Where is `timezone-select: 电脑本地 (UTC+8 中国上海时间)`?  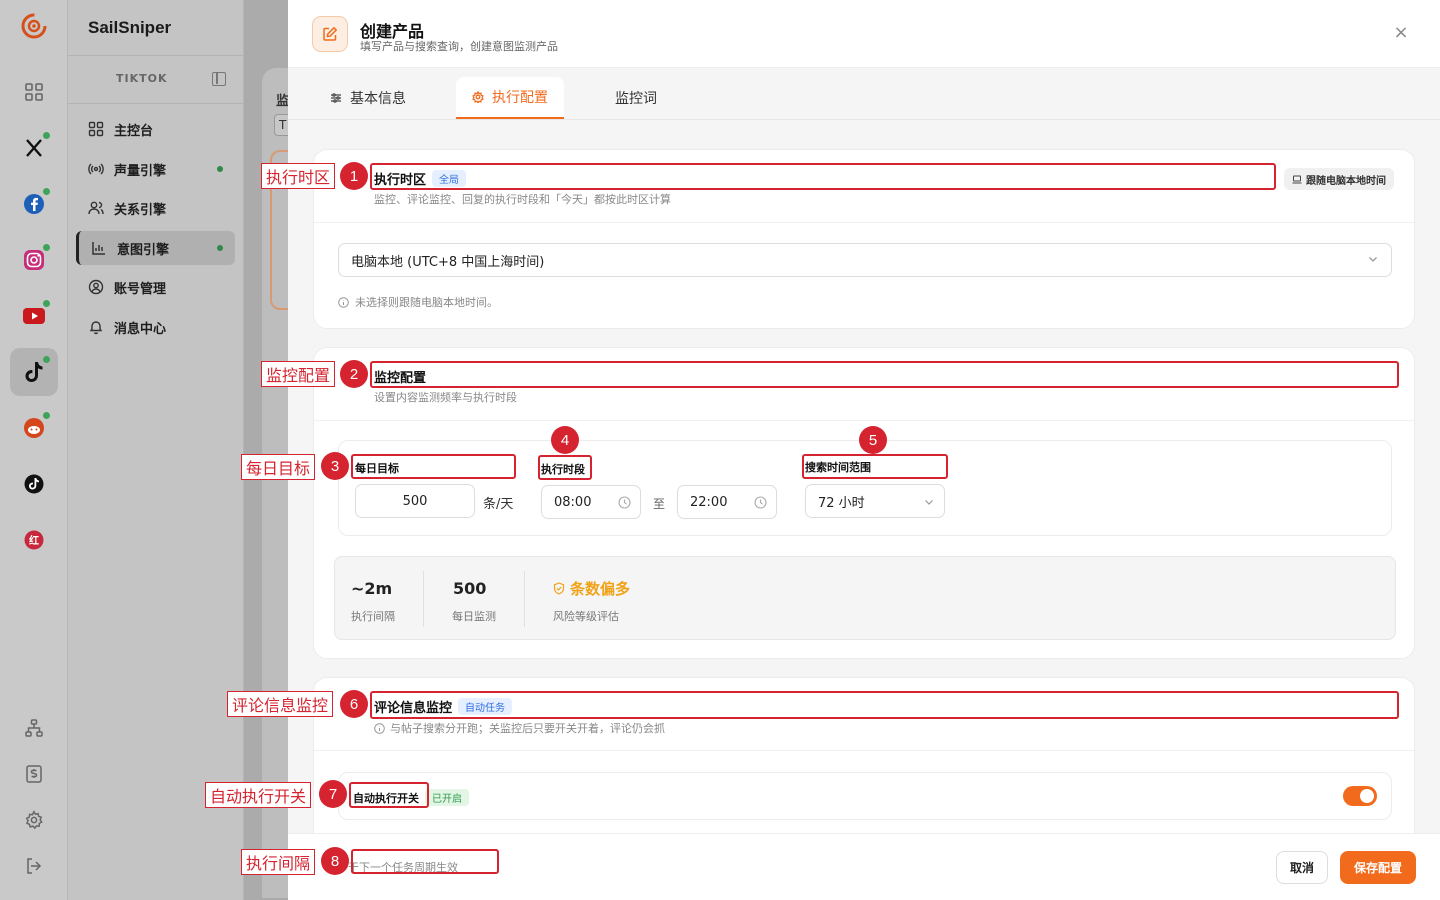 timezone-select: 电脑本地 (UTC+8 中国上海时间) is located at coordinates (865, 260).